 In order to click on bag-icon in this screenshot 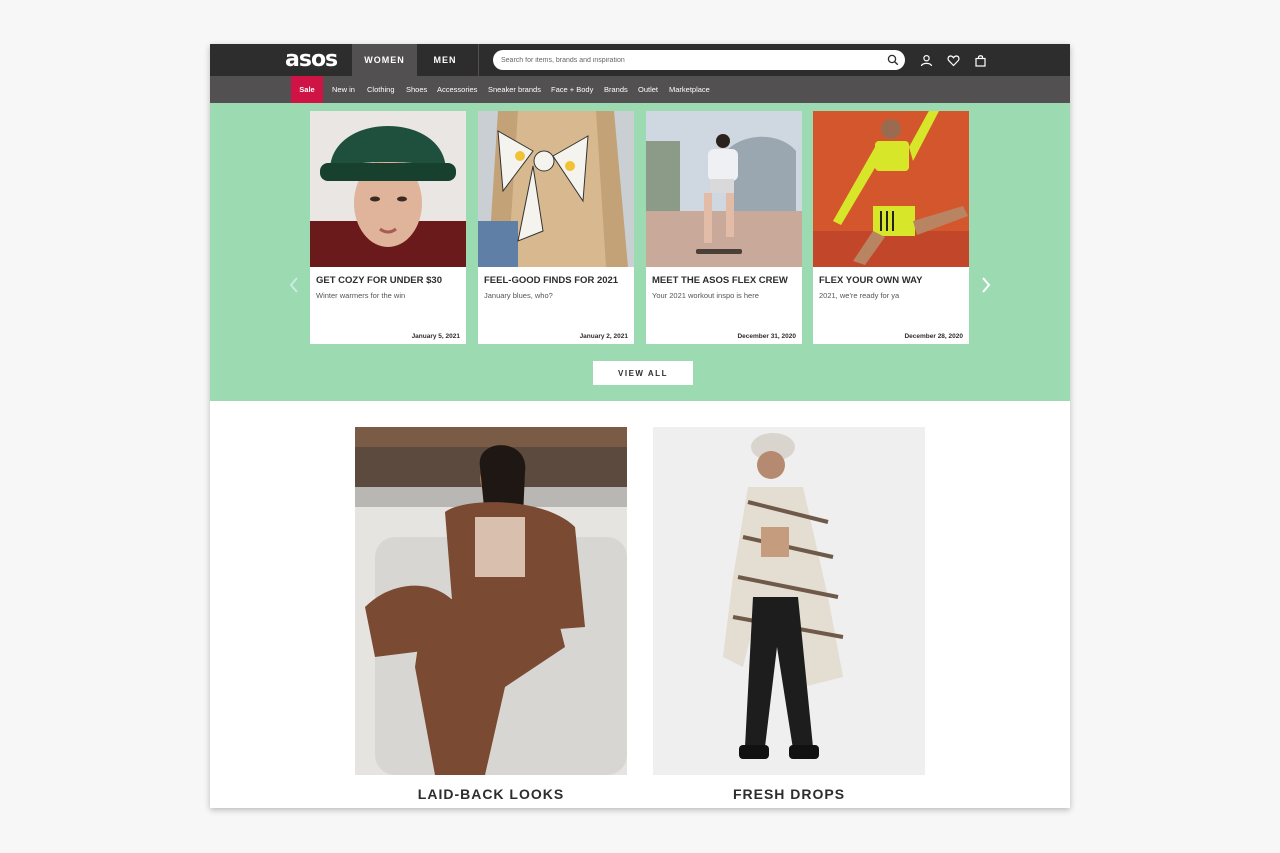, I will do `click(980, 60)`.